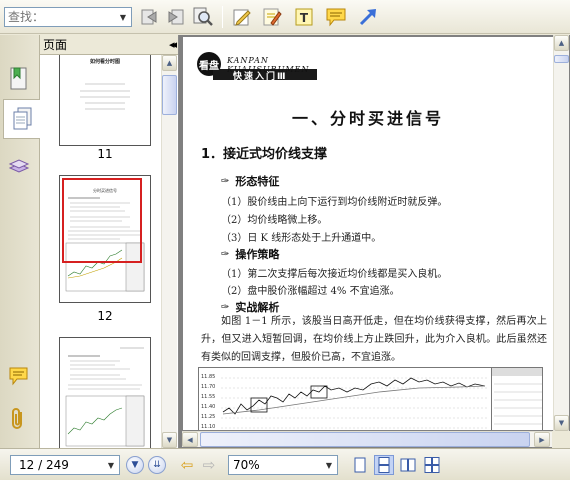 The image size is (570, 480). I want to click on page-thumbnail-12: 分时买进信号, so click(105, 239).